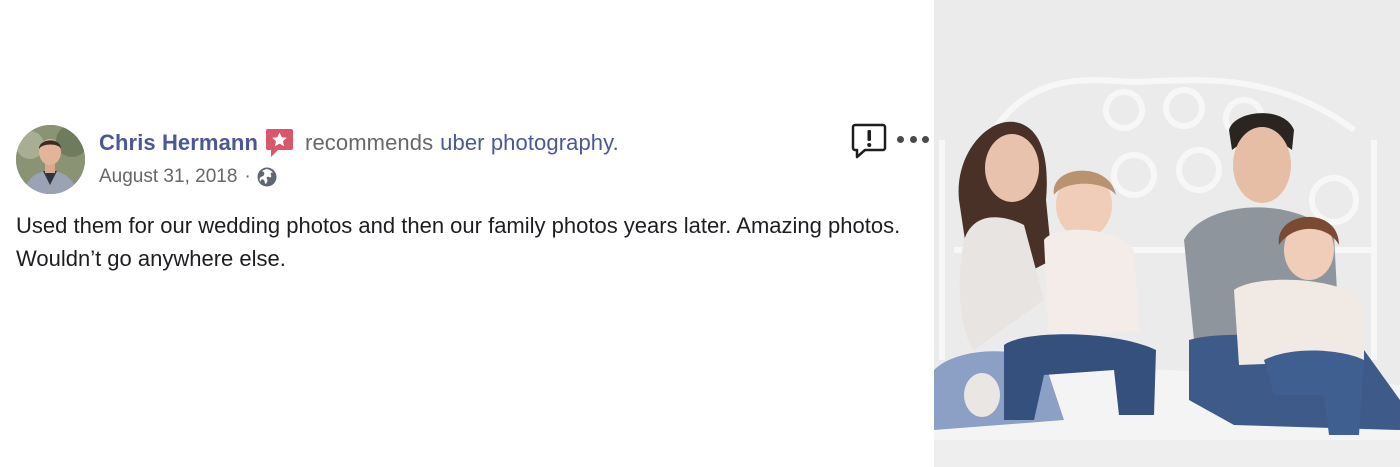  What do you see at coordinates (369, 142) in the screenshot?
I see `action-text: recommends` at bounding box center [369, 142].